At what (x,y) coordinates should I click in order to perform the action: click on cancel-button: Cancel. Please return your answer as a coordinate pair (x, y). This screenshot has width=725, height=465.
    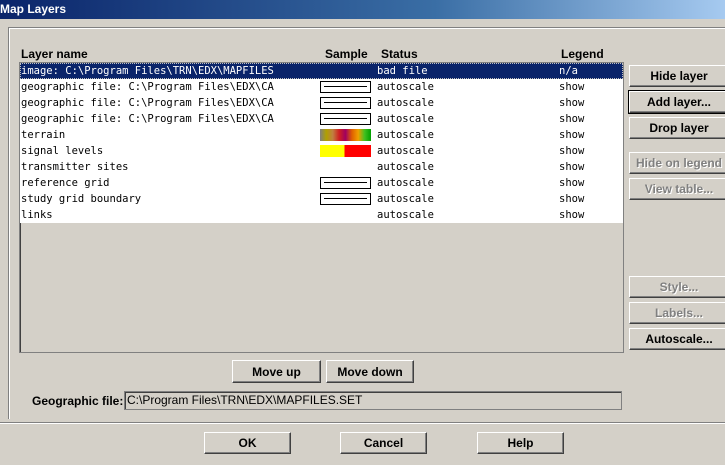
    Looking at the image, I should click on (383, 443).